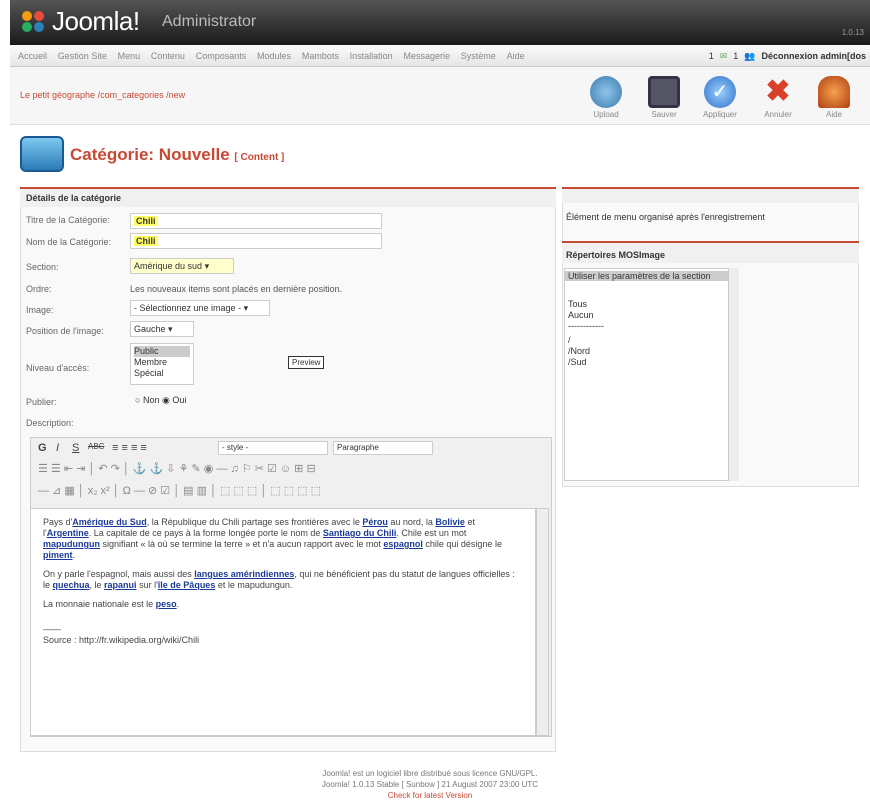 The height and width of the screenshot is (803, 870). Describe the element at coordinates (542, 622) in the screenshot. I see `editor-scrollbar` at that location.